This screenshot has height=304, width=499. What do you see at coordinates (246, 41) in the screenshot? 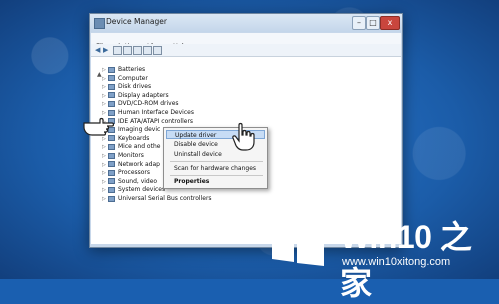
I see `menu-bar: File Action View Help` at bounding box center [246, 41].